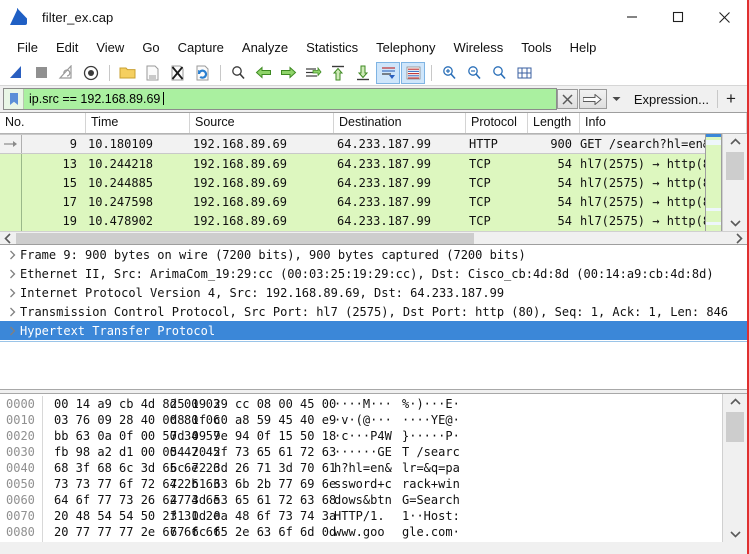 This screenshot has width=749, height=554. I want to click on hex-pane-vertical-scrollbar, so click(734, 468).